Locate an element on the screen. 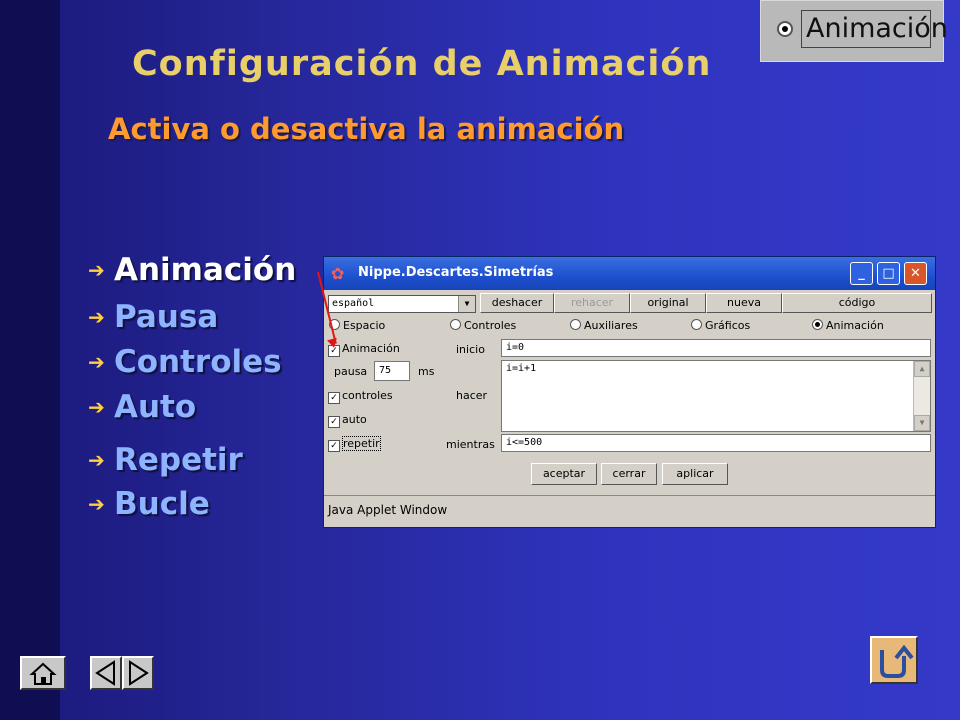 The height and width of the screenshot is (720, 960). chevron-down-icon: ▼ is located at coordinates (466, 304).